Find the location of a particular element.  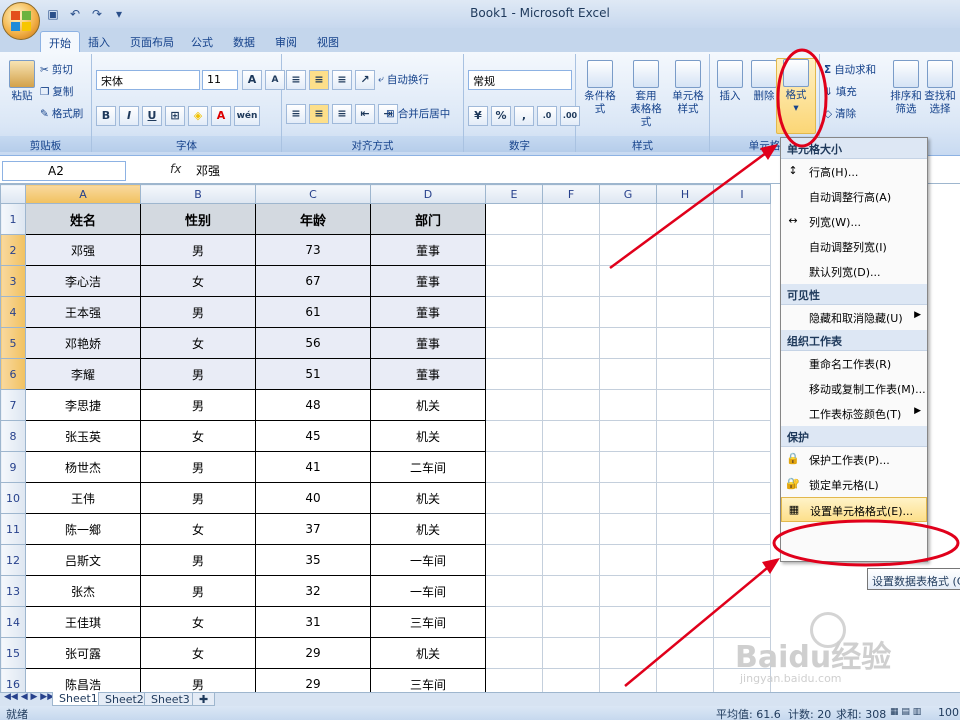

row-header: 11 is located at coordinates (13, 529).